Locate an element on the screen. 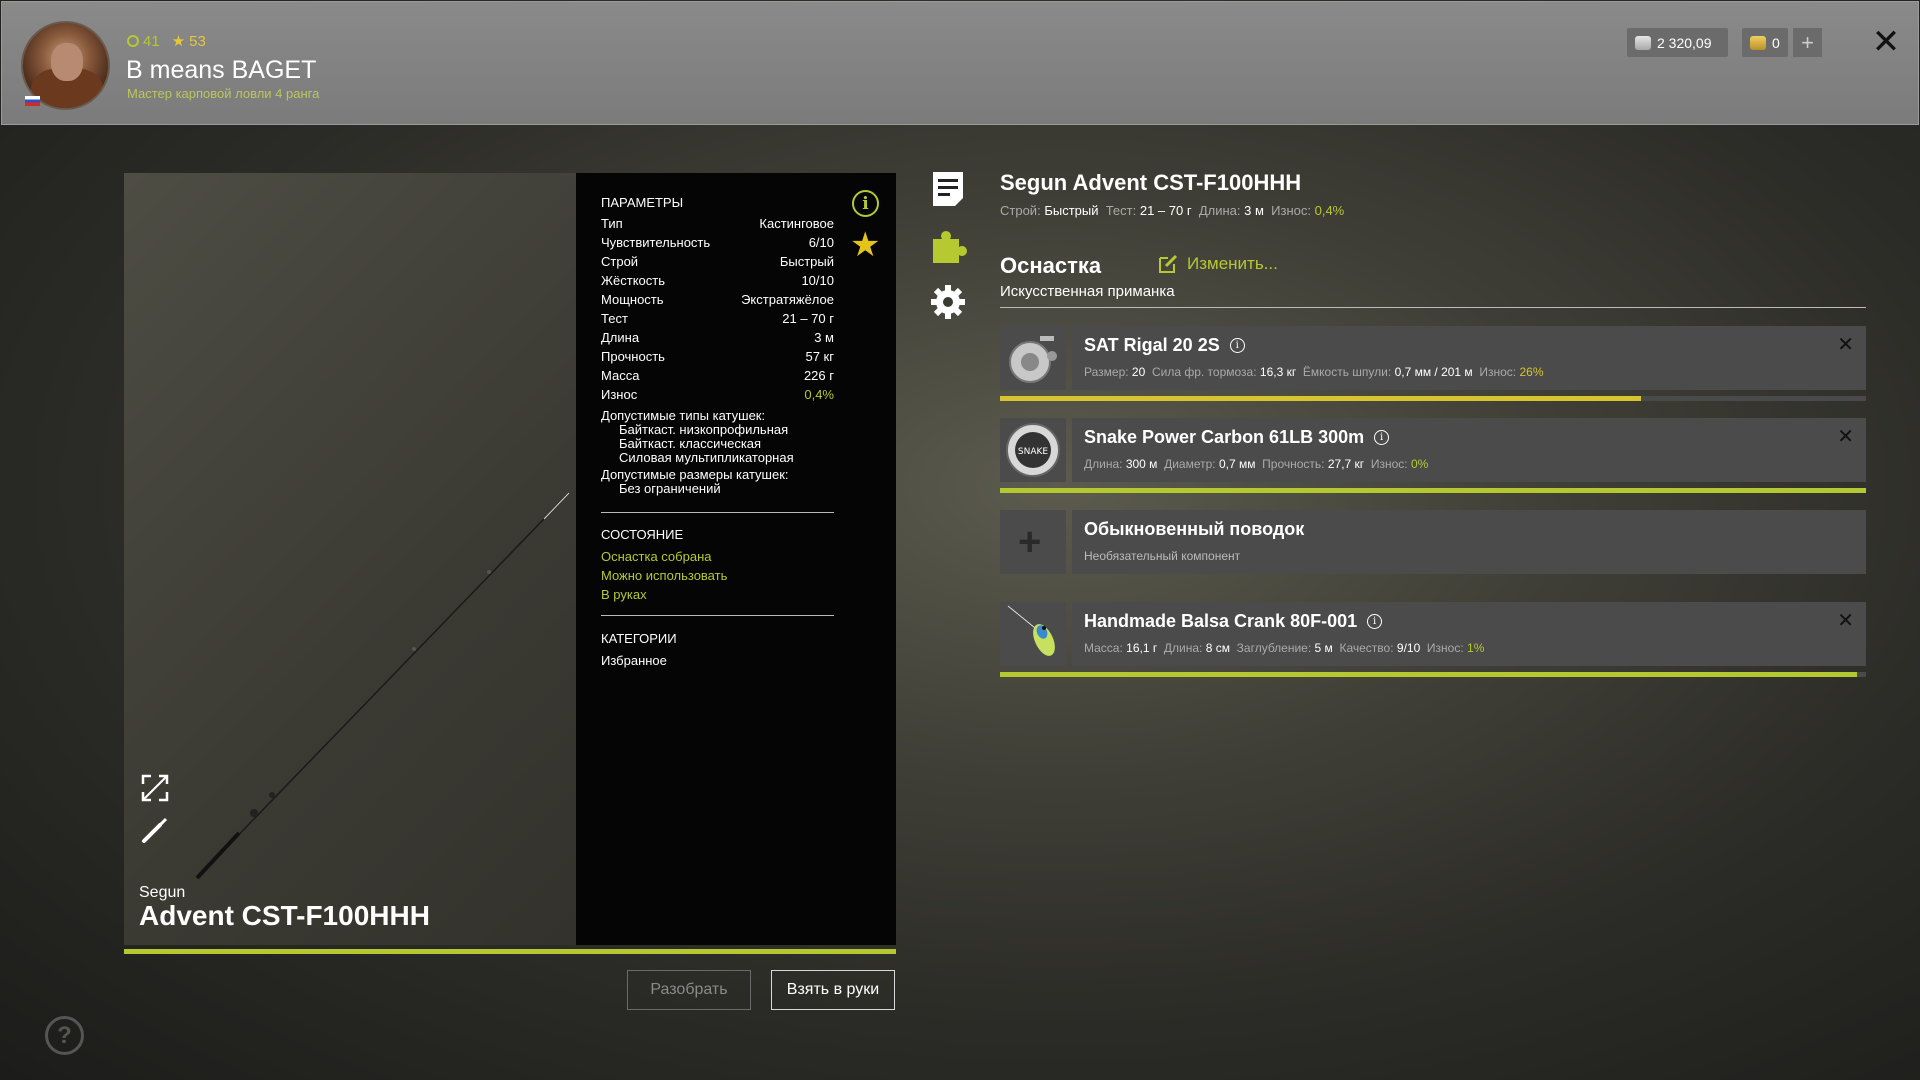  param-value: 6/10 is located at coordinates (821, 242).